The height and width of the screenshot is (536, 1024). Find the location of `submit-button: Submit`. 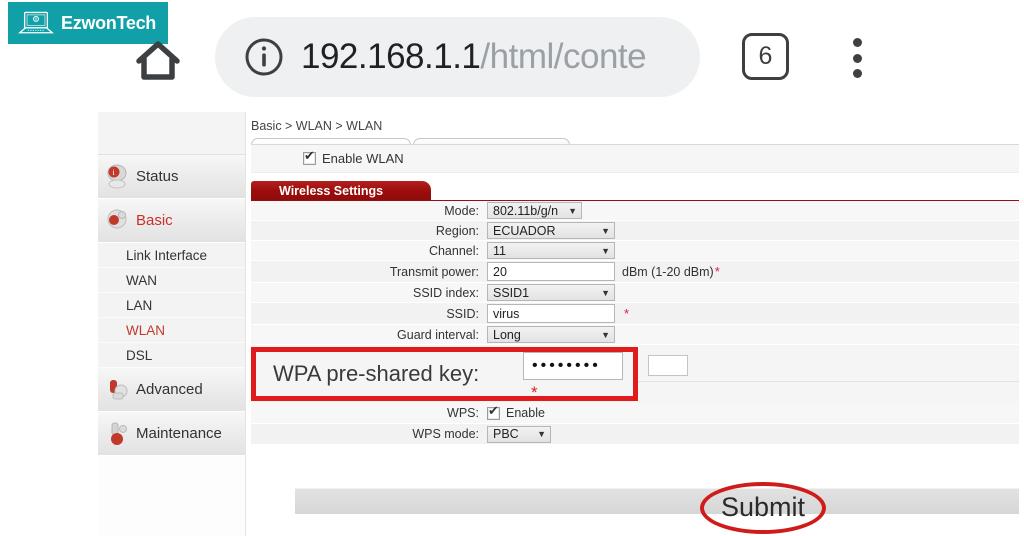

submit-button: Submit is located at coordinates (763, 507).